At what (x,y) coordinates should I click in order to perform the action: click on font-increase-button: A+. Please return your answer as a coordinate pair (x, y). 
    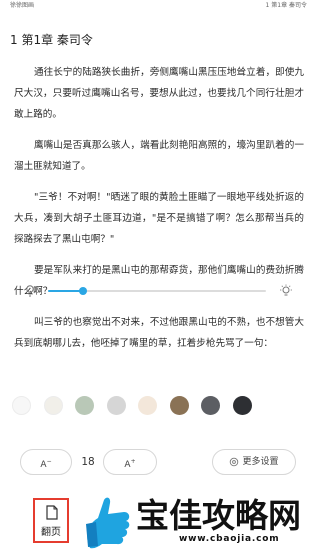
    Looking at the image, I should click on (130, 462).